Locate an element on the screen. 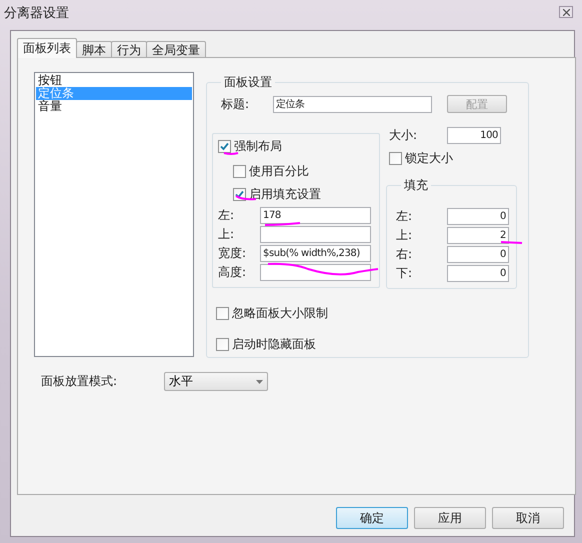 The width and height of the screenshot is (582, 543). checkbox-label: 启用填充设置 is located at coordinates (285, 194).